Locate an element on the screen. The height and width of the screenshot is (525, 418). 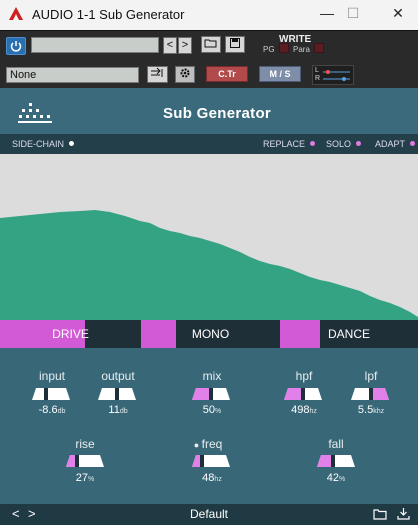
channel-link-icon is located at coordinates (336, 75).